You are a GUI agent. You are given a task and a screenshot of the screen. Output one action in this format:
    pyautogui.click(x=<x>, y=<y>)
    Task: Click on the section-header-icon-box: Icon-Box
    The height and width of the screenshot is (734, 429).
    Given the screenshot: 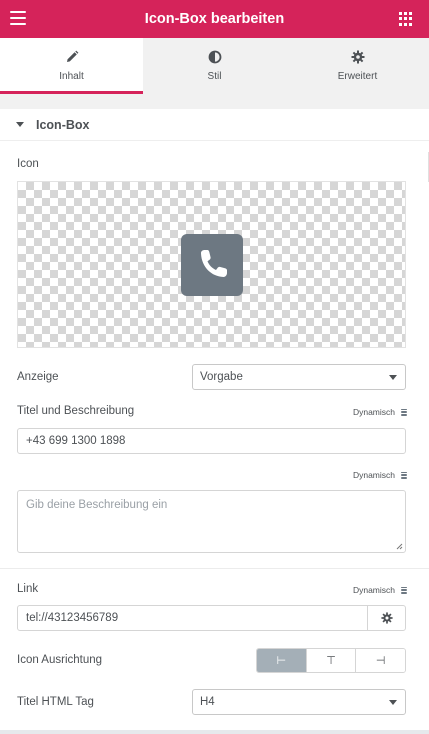 What is the action you would take?
    pyautogui.click(x=214, y=125)
    